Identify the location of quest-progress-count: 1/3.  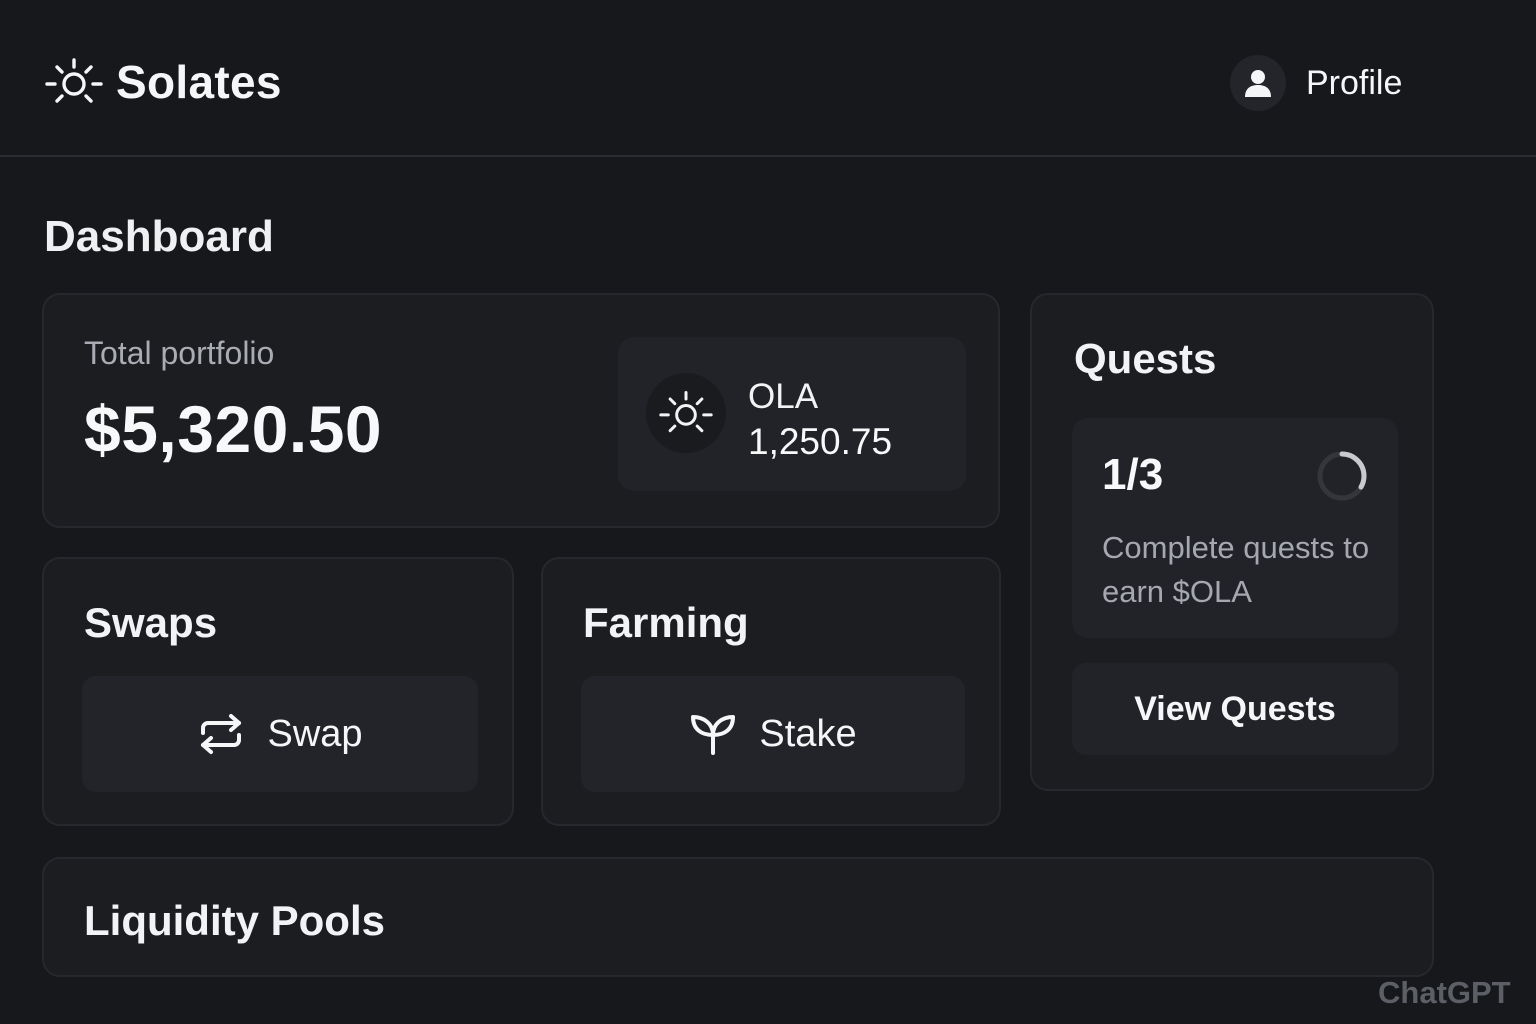
(1133, 474).